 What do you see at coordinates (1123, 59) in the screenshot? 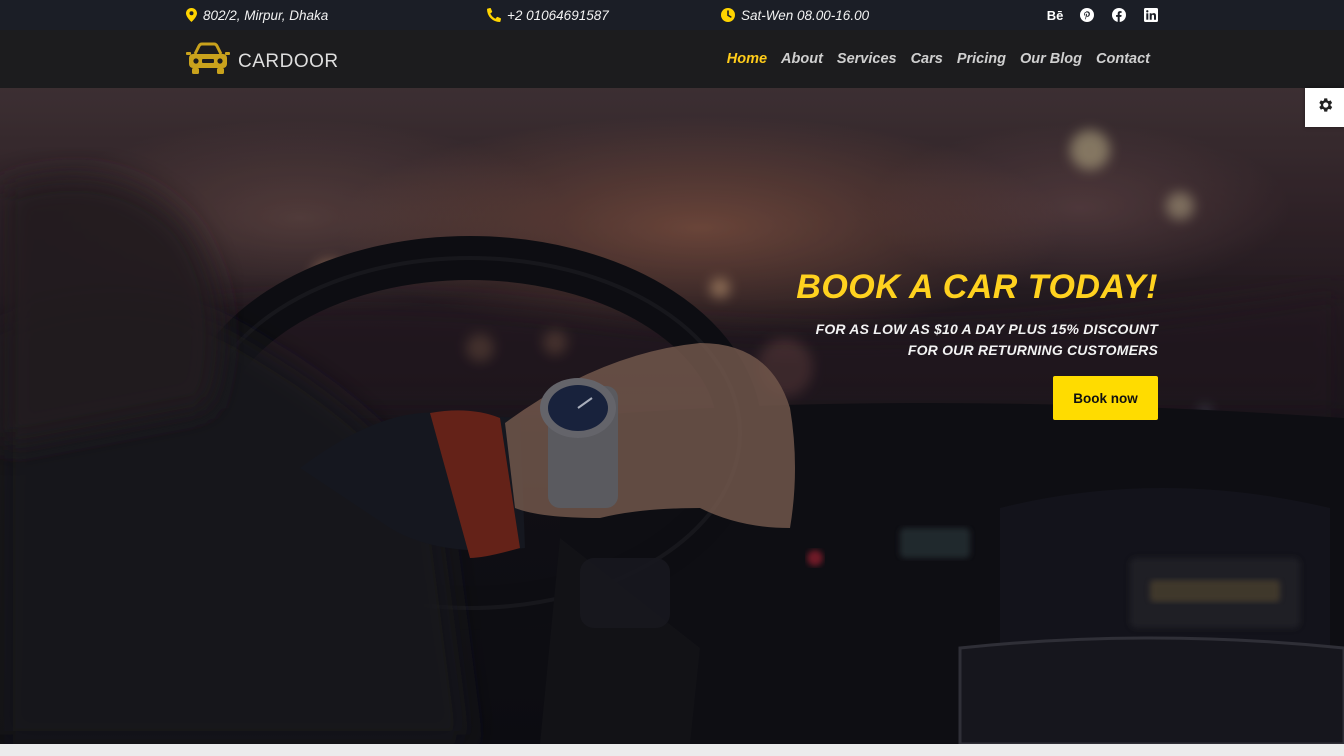
I see `nav-item-contact: Contact` at bounding box center [1123, 59].